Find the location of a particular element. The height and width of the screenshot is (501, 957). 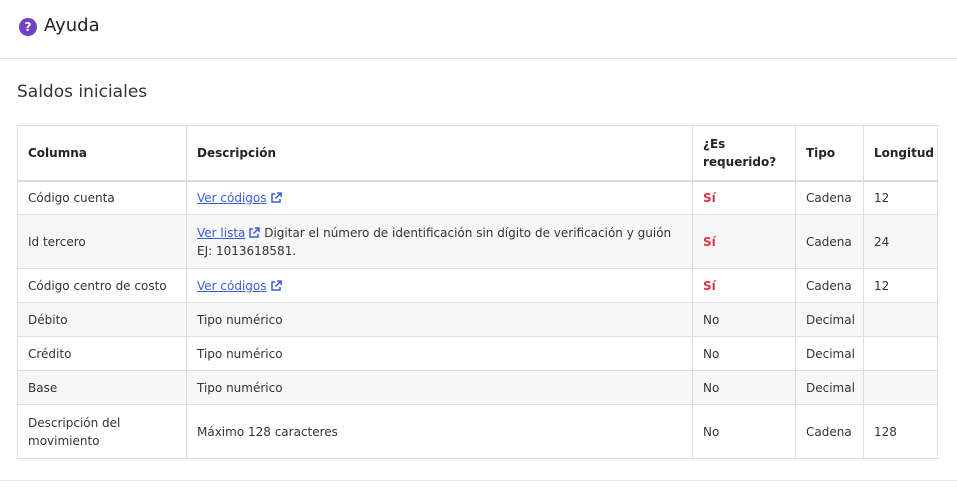

cell-columna: Crédito is located at coordinates (102, 353).